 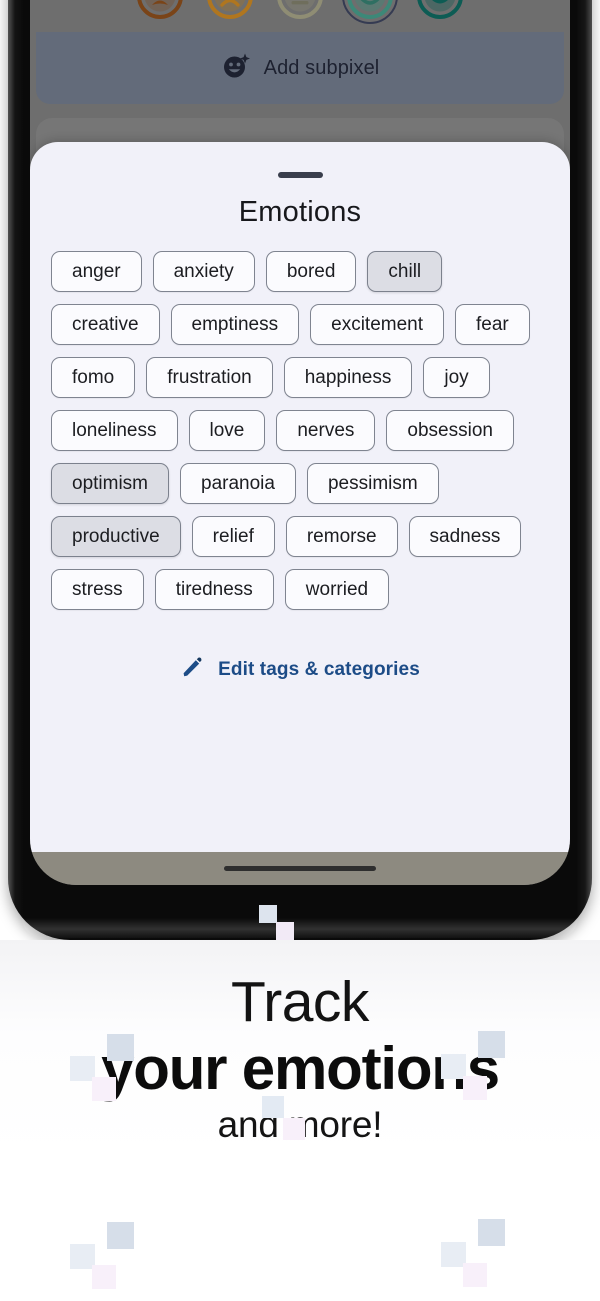 What do you see at coordinates (492, 324) in the screenshot?
I see `emotion-chip: fear` at bounding box center [492, 324].